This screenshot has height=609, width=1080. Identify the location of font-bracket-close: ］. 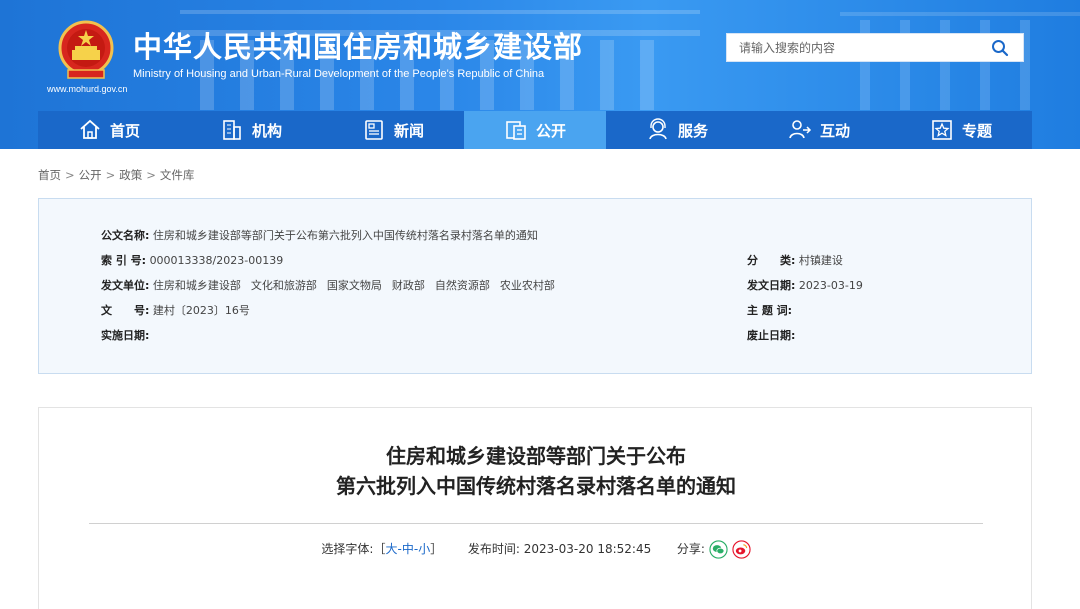
(436, 549).